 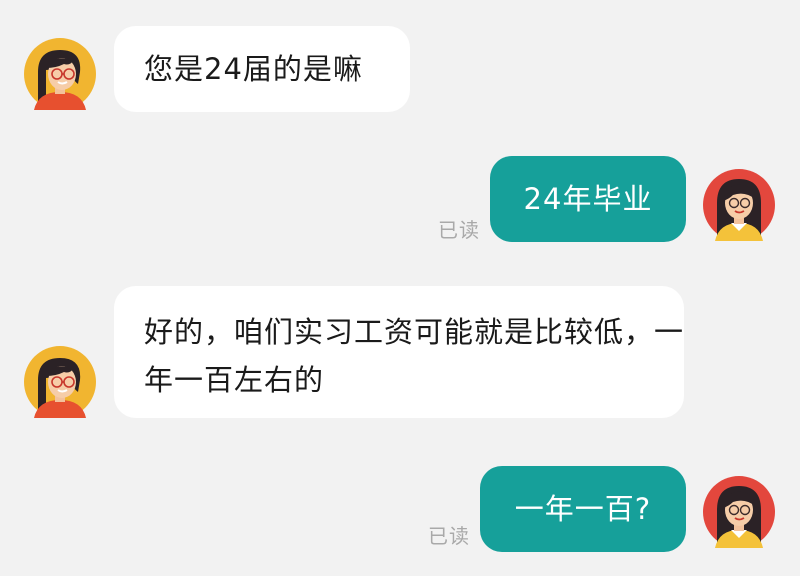 I want to click on incoming-message-bubble: 您是24届的是嘛, so click(x=262, y=69).